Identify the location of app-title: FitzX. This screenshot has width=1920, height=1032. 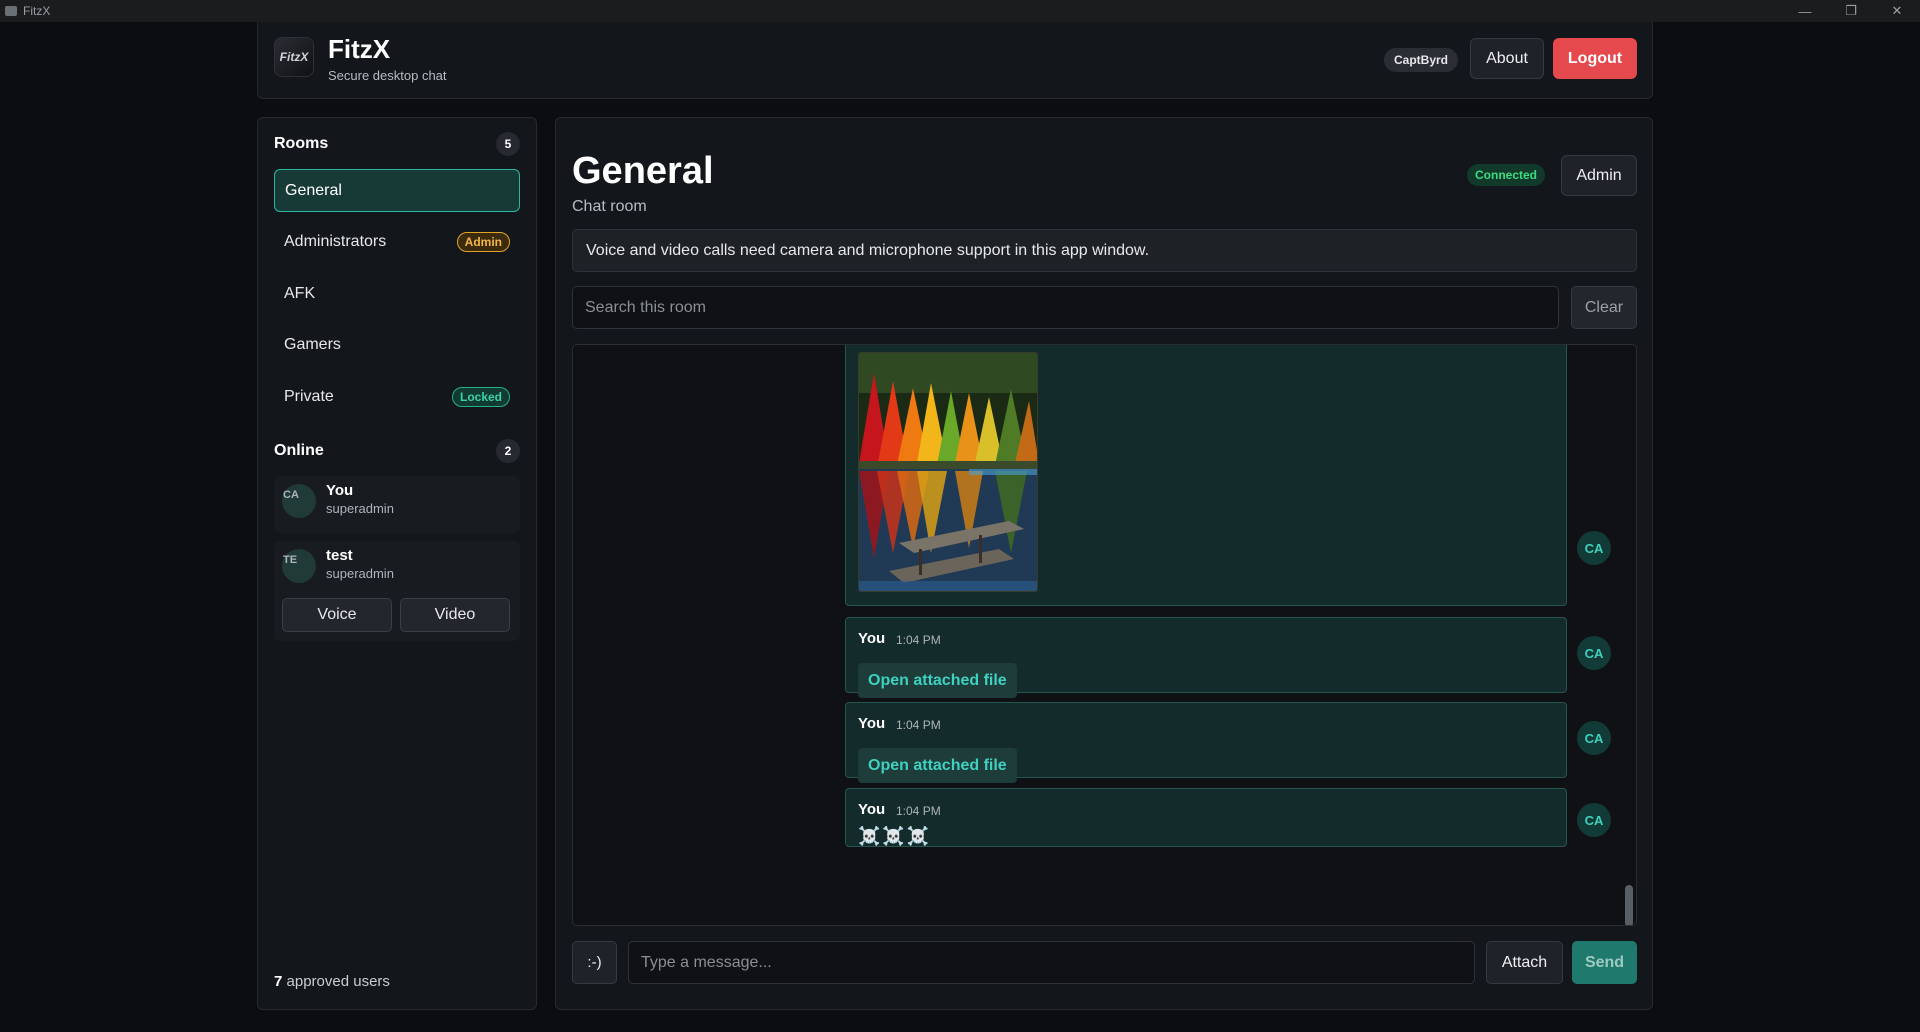
(359, 49).